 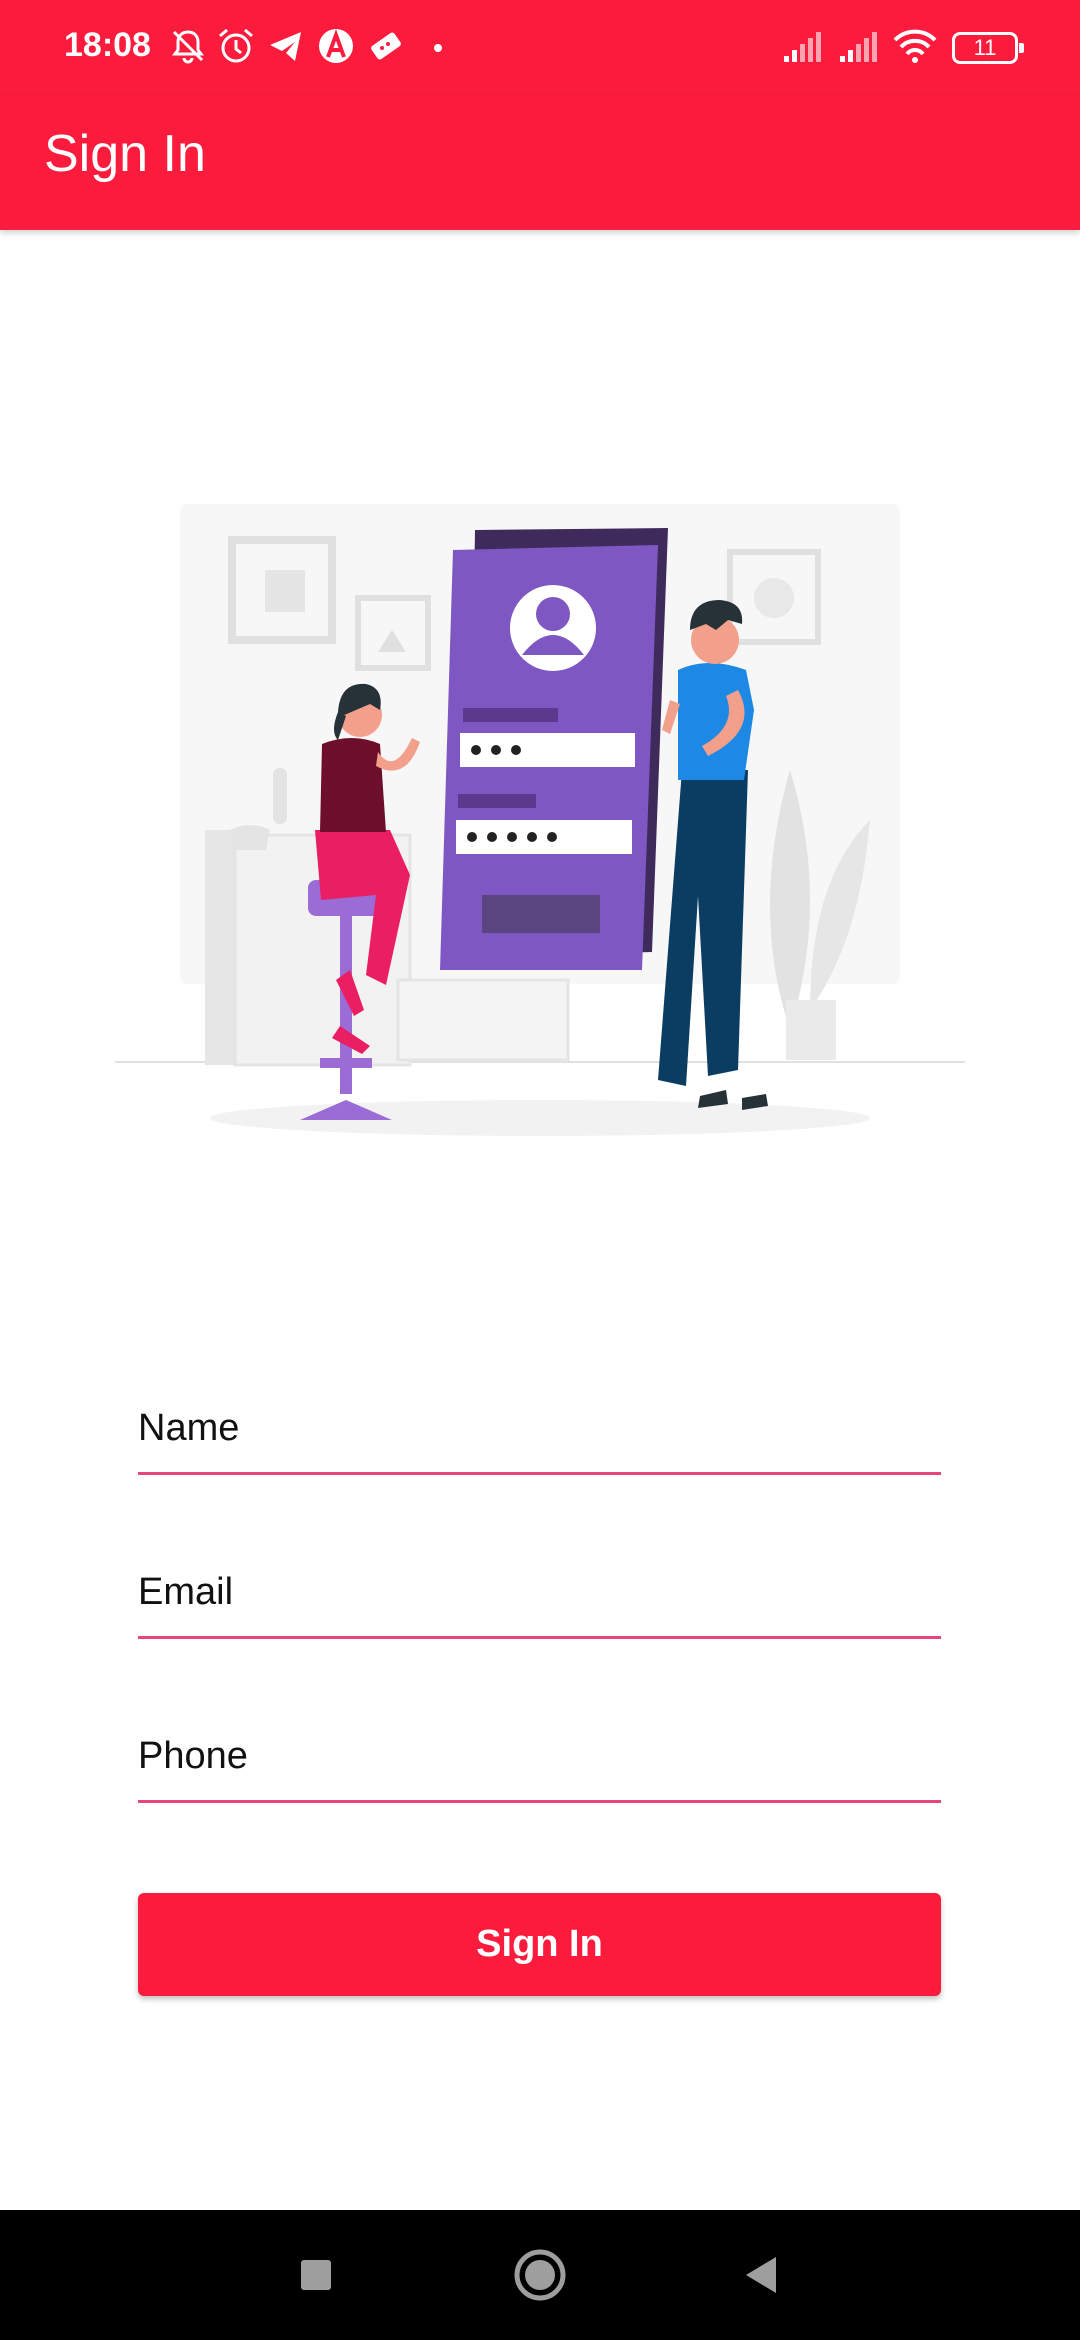 I want to click on ticket-icon, so click(x=386, y=46).